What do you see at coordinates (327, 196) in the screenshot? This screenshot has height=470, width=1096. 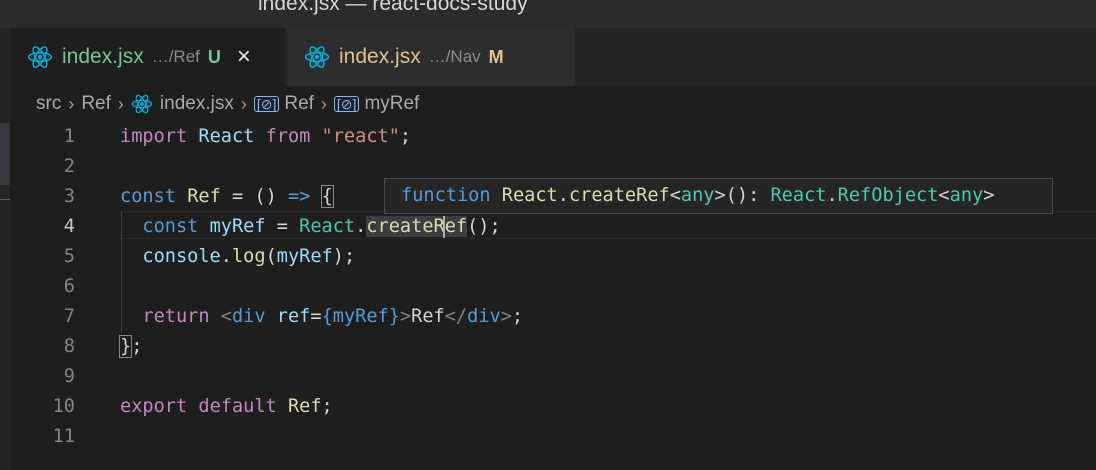 I see `bracket-match: {` at bounding box center [327, 196].